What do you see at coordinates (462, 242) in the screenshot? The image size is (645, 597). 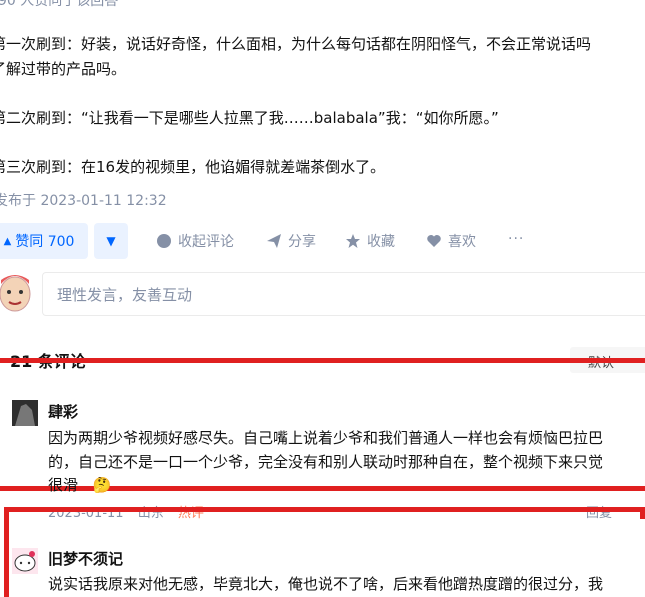 I see `like-label: 喜欢` at bounding box center [462, 242].